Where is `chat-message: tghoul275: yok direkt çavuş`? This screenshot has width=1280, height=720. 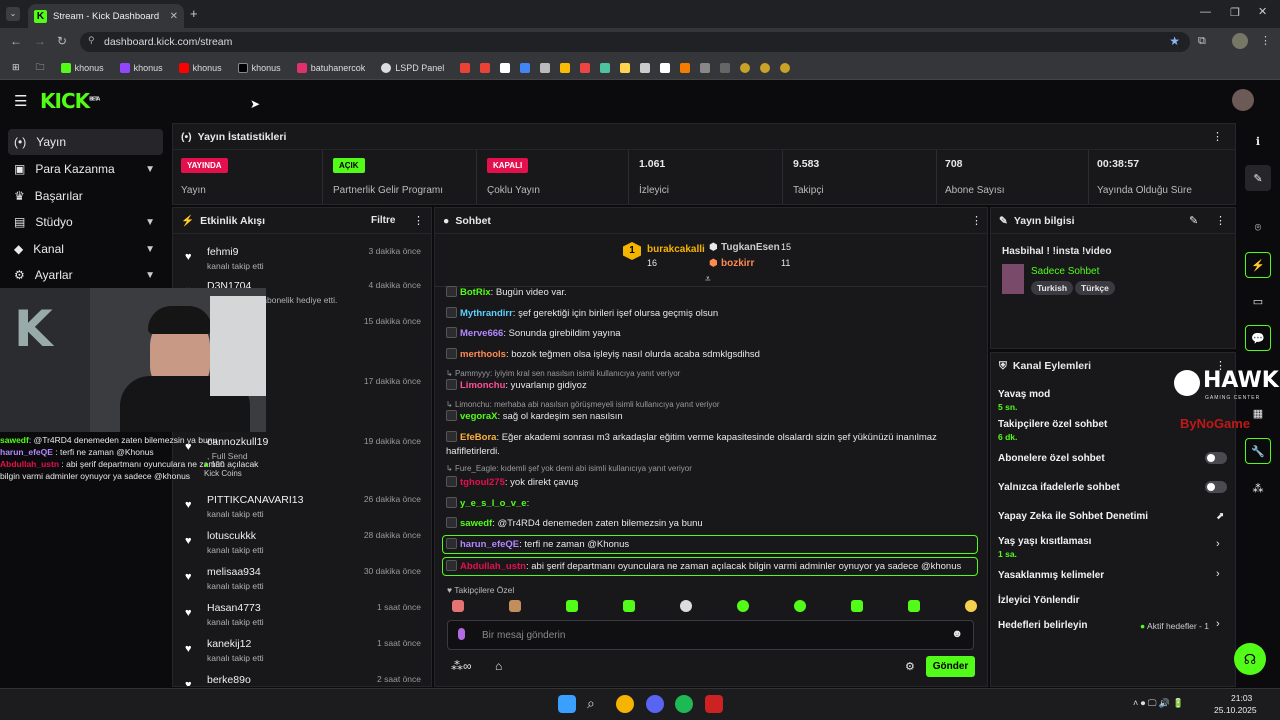 chat-message: tghoul275: yok direkt çavuş is located at coordinates (713, 483).